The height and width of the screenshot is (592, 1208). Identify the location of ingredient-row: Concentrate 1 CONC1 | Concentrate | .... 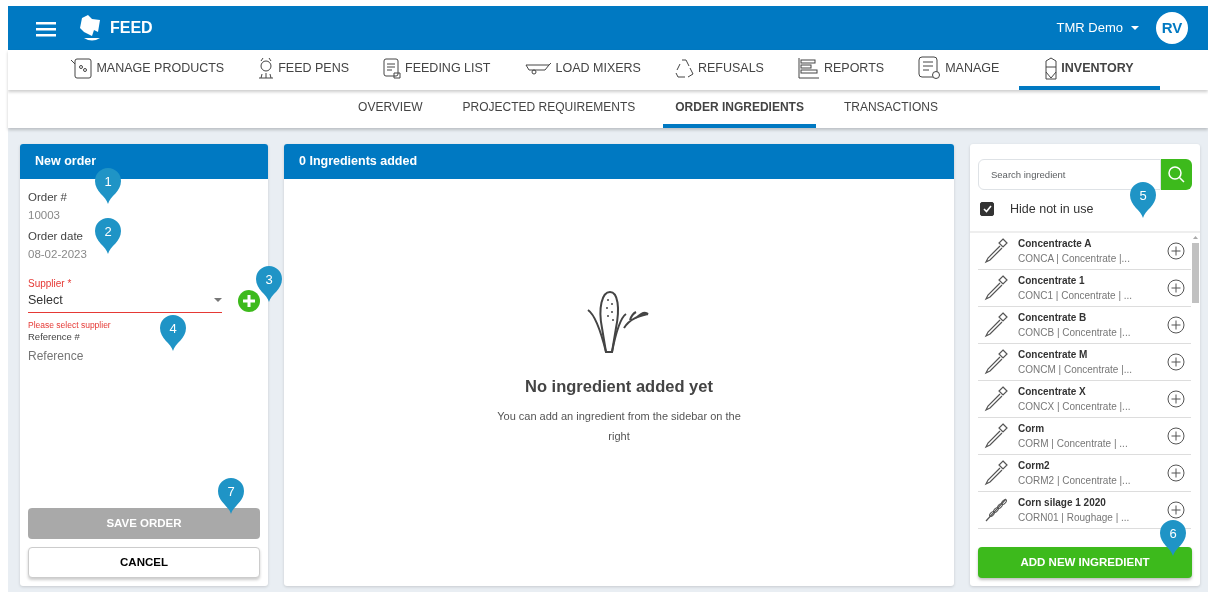
(1084, 288).